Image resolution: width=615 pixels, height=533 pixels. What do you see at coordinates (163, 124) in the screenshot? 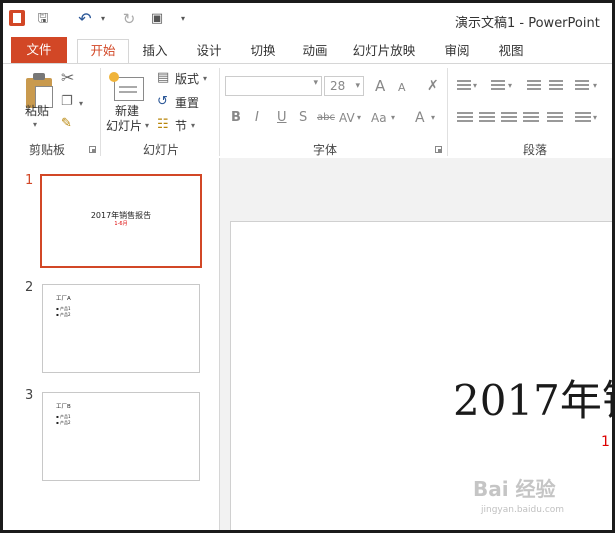
I see `section-icon: ☷` at bounding box center [163, 124].